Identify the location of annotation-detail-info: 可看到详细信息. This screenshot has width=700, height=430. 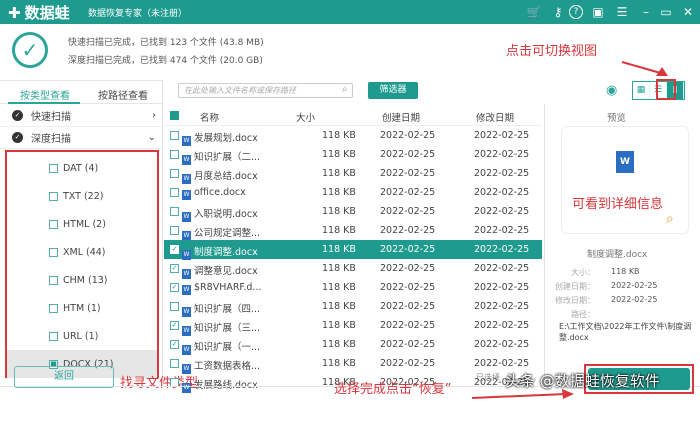
(618, 204).